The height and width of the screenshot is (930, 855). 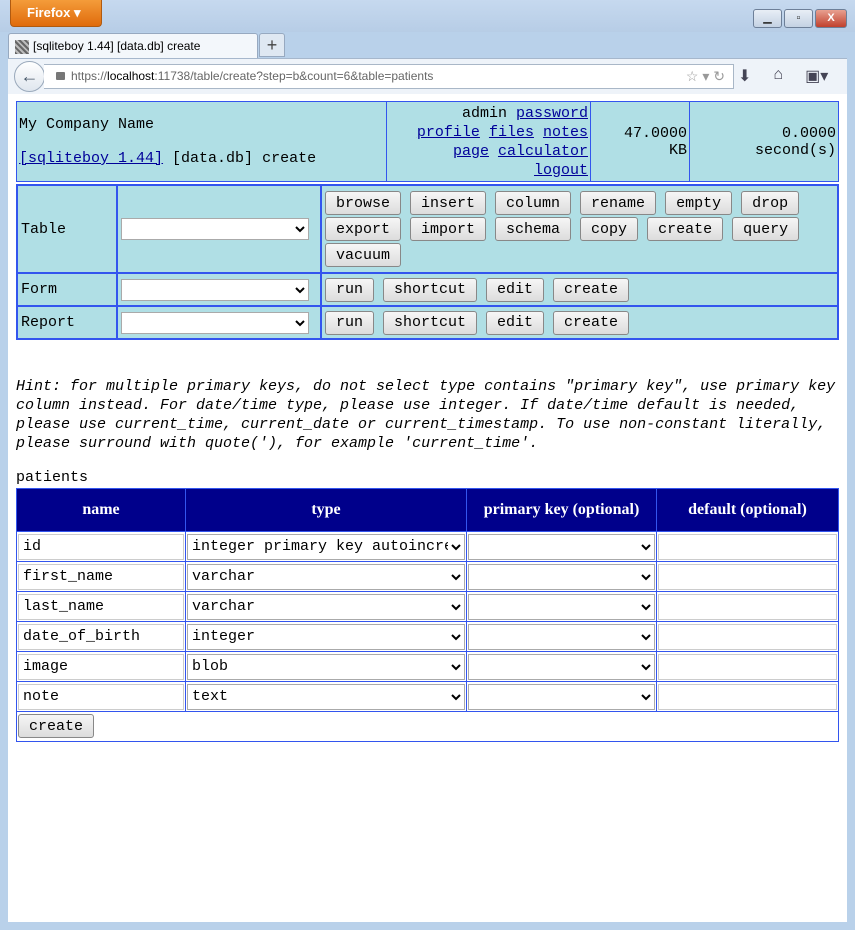 What do you see at coordinates (215, 322) in the screenshot?
I see `report-select` at bounding box center [215, 322].